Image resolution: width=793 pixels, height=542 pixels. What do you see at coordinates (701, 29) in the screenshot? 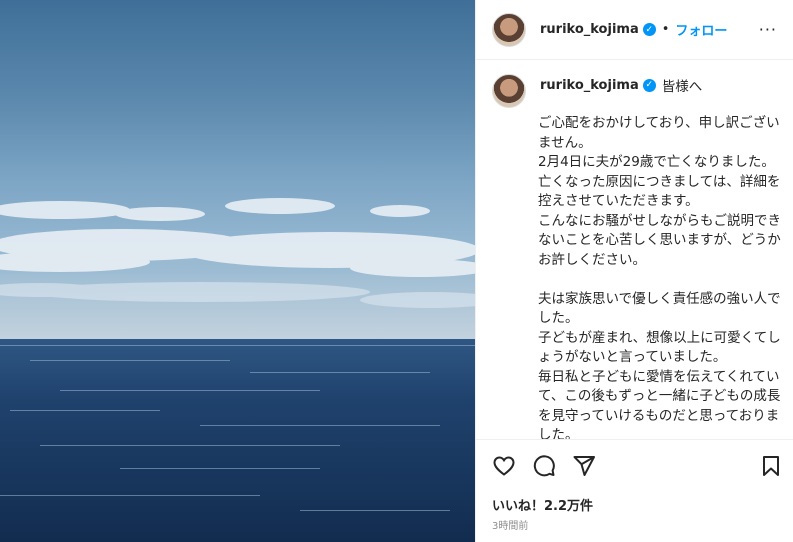
I see `follow-button: フォロー` at bounding box center [701, 29].